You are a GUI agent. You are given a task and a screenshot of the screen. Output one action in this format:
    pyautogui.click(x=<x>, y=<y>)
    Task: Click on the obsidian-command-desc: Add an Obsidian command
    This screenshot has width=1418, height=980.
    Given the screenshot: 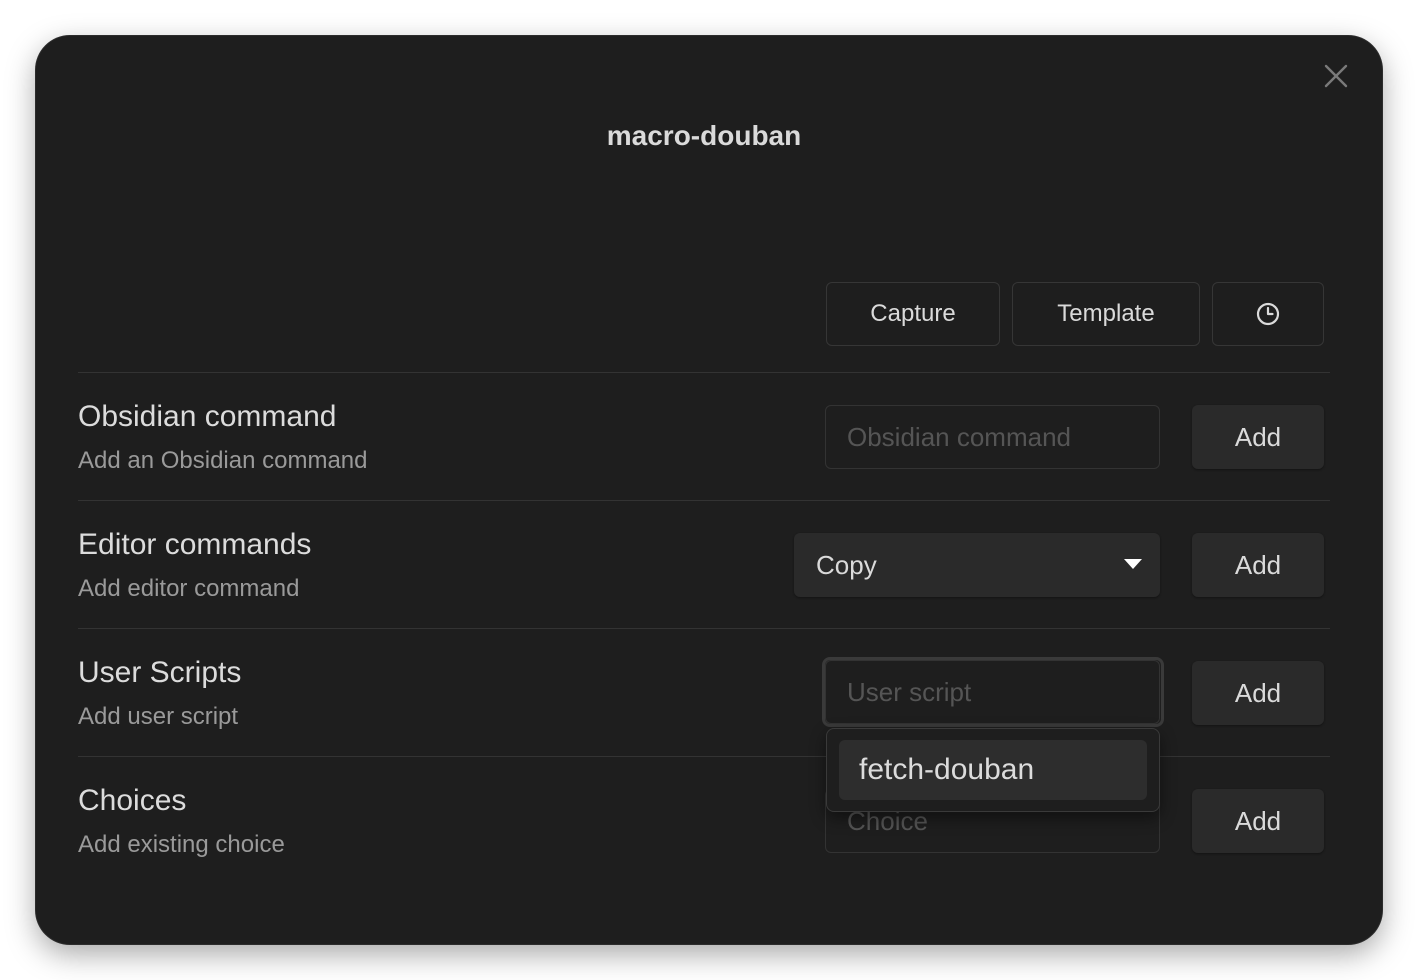 What is the action you would take?
    pyautogui.click(x=223, y=460)
    